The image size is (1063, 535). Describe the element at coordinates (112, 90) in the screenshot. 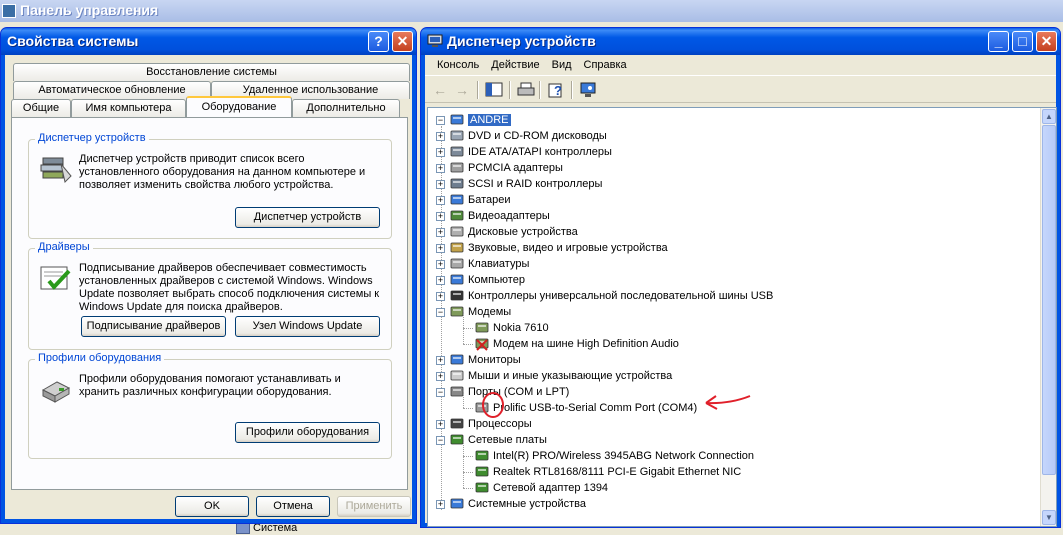

I see `tab-automatic-updates: Автоматическое обновление` at that location.